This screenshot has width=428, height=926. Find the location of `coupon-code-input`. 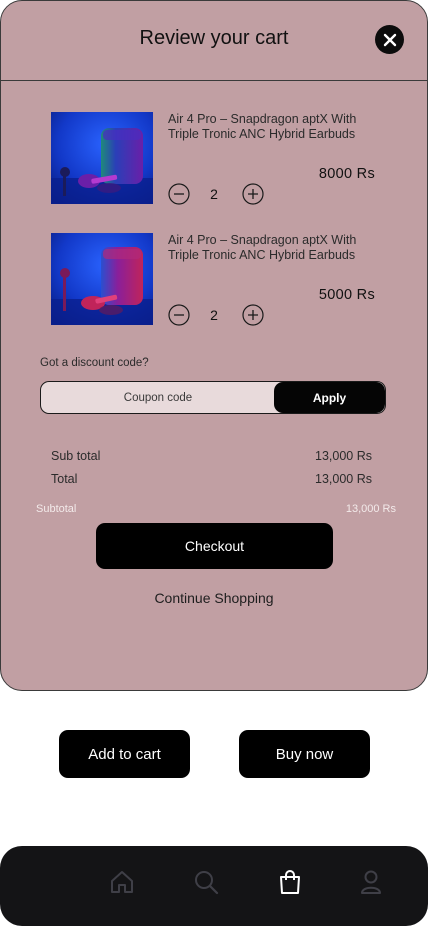

coupon-code-input is located at coordinates (158, 397).